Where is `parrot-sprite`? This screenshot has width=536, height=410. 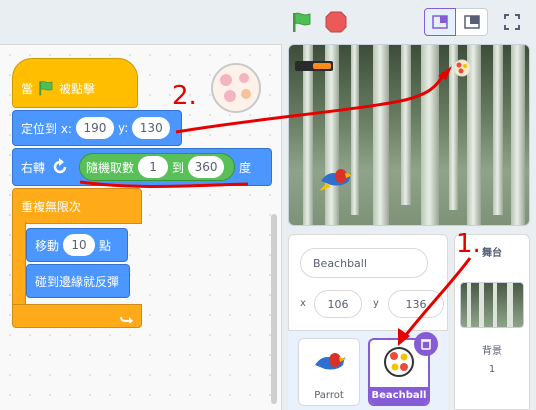
parrot-sprite is located at coordinates (337, 178).